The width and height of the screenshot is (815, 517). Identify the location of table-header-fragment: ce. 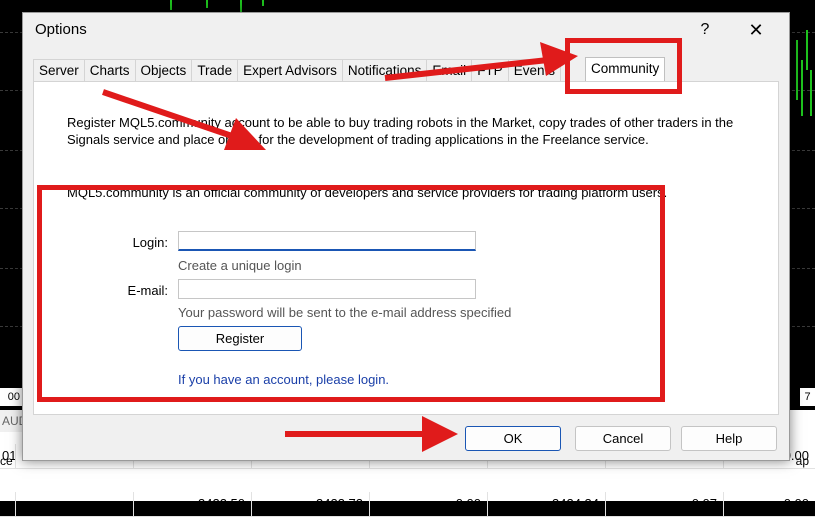
(6, 461).